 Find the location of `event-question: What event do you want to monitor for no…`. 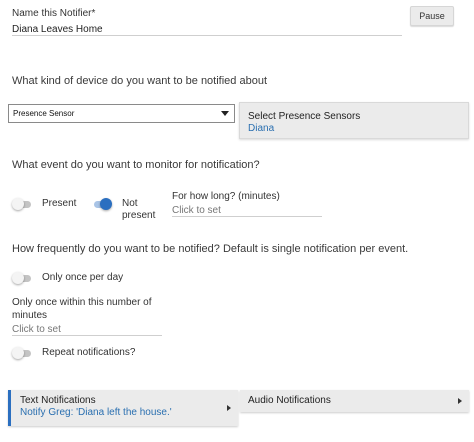

event-question: What event do you want to monitor for no… is located at coordinates (136, 165).